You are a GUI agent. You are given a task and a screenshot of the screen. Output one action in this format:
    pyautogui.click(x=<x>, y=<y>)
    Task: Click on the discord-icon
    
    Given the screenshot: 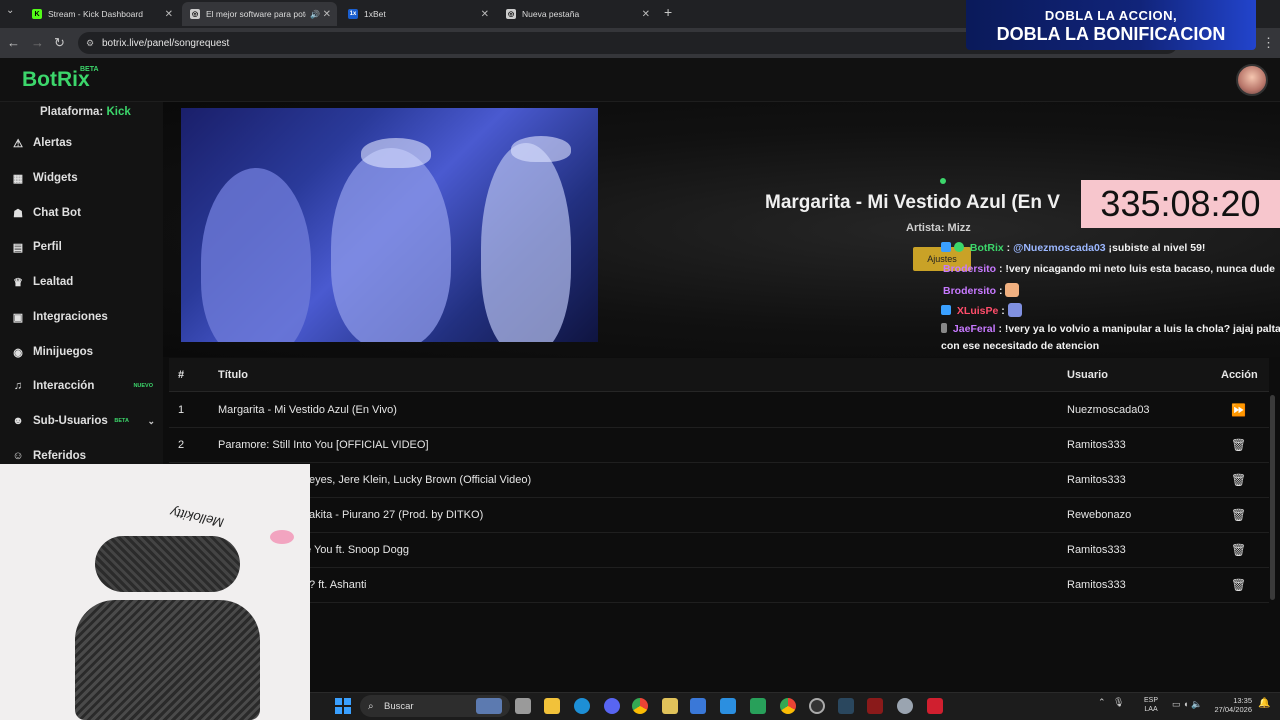 What is the action you would take?
    pyautogui.click(x=612, y=706)
    